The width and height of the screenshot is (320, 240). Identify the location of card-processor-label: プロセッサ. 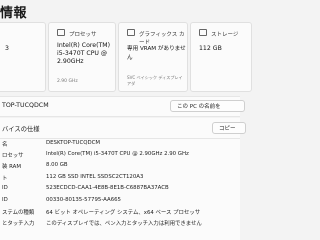
(83, 35).